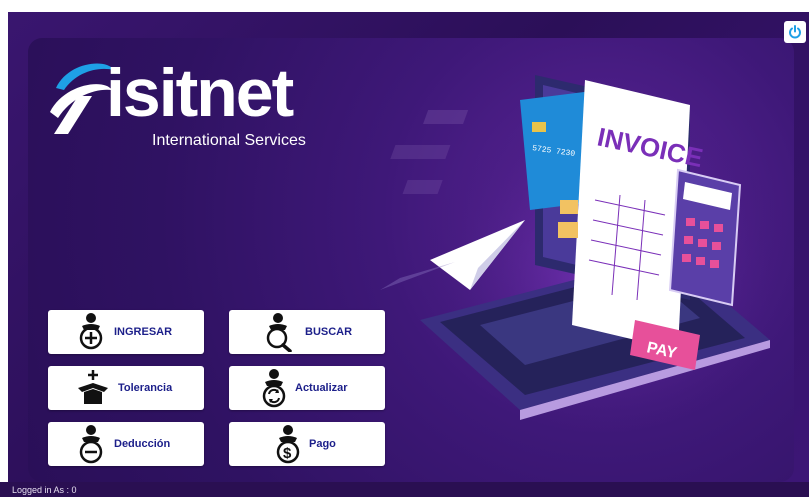 Image resolution: width=809 pixels, height=497 pixels. What do you see at coordinates (145, 388) in the screenshot?
I see `tolerancia-label: Tolerancia` at bounding box center [145, 388].